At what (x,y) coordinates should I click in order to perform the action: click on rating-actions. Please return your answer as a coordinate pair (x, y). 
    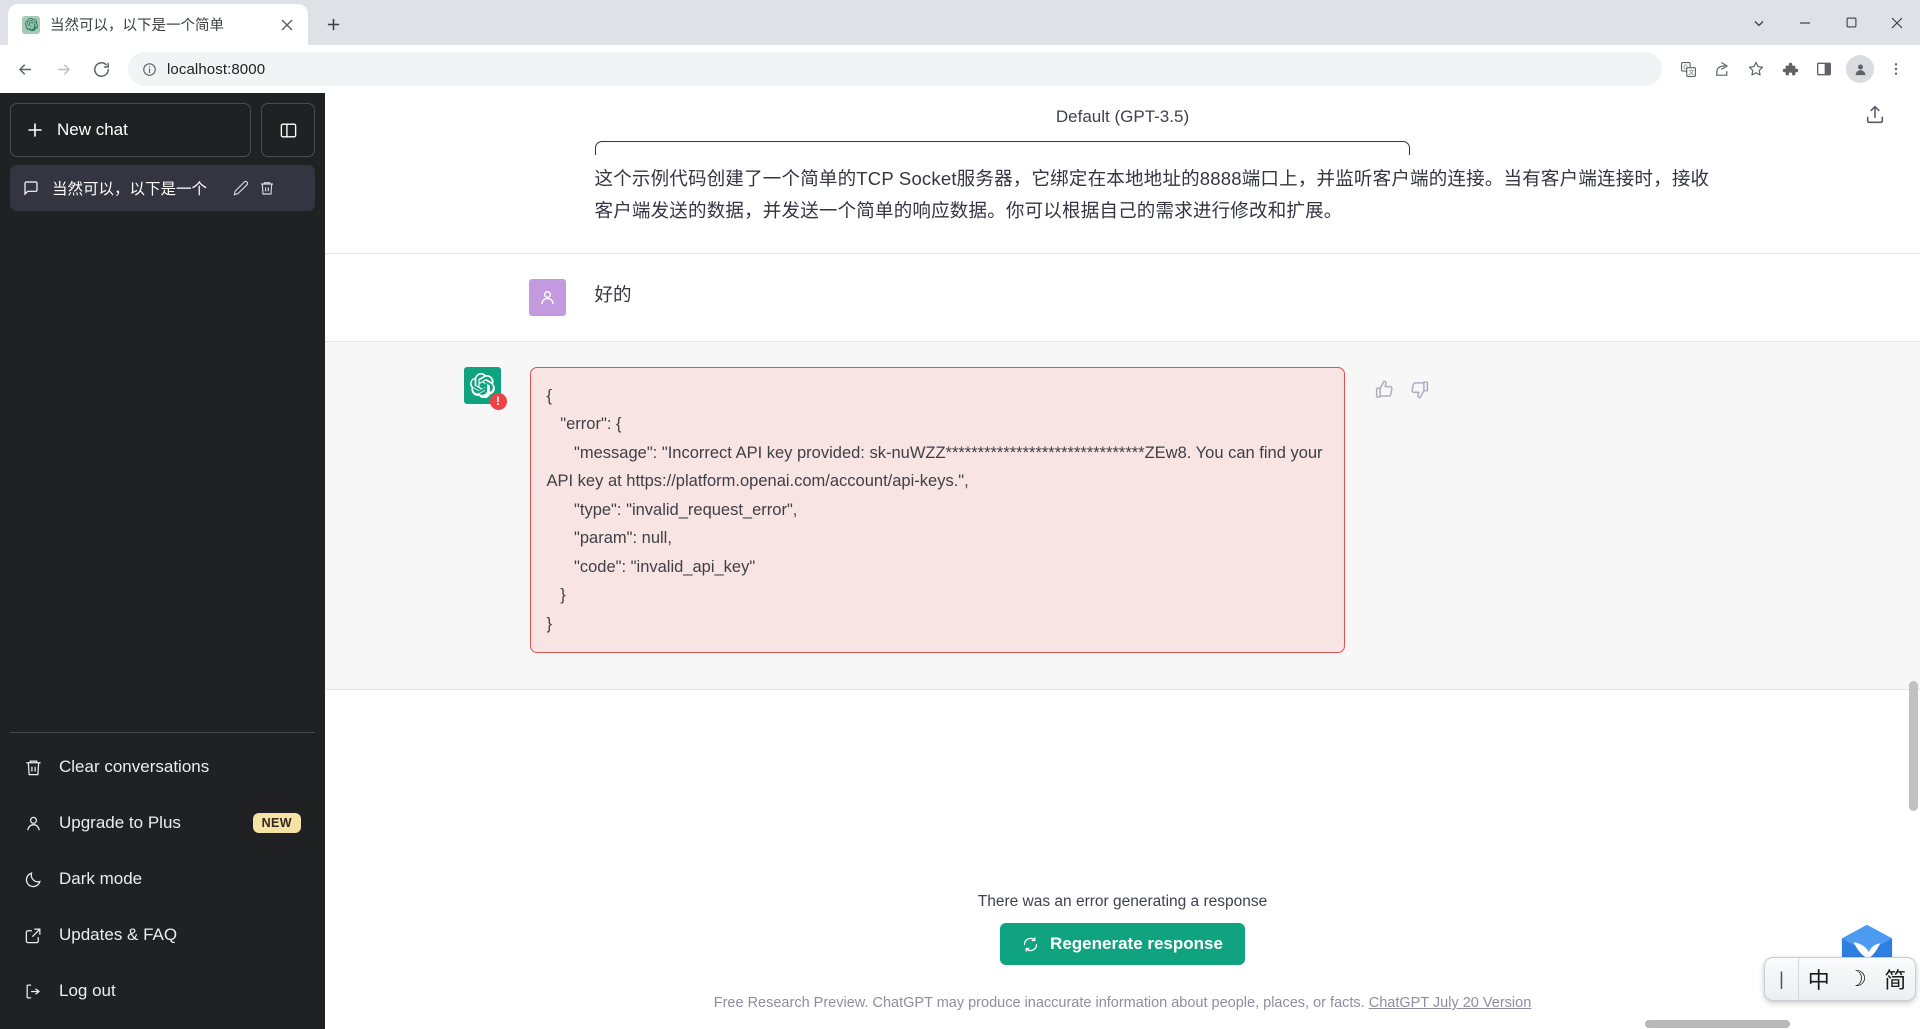
    Looking at the image, I should click on (1402, 510).